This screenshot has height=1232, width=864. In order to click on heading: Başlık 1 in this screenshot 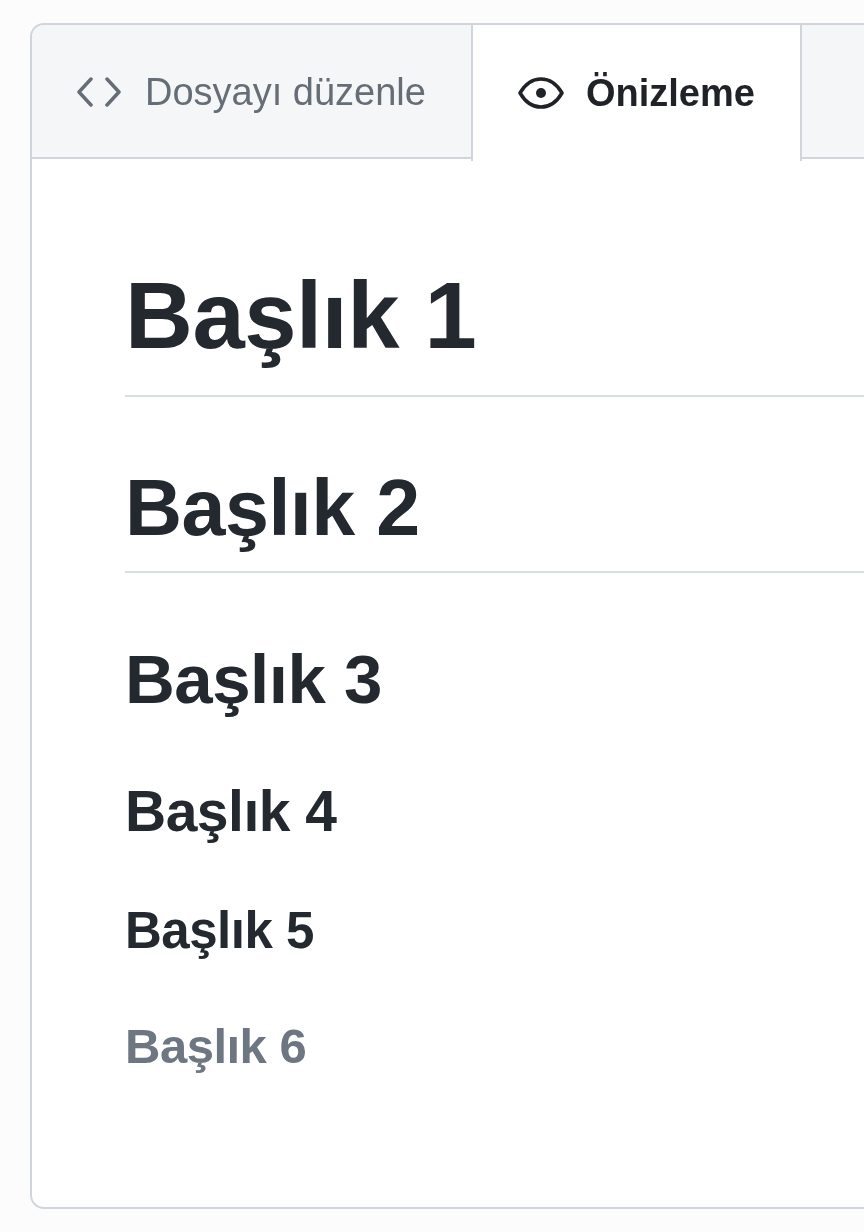, I will do `click(301, 316)`.